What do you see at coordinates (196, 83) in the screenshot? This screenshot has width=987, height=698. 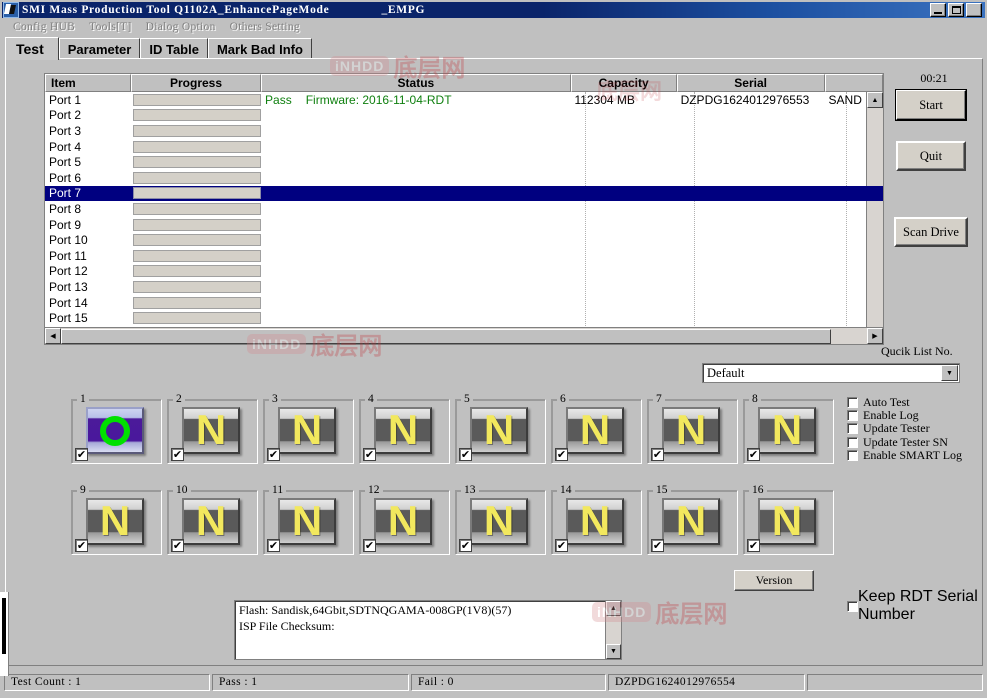 I see `column-header-progress: Progress` at bounding box center [196, 83].